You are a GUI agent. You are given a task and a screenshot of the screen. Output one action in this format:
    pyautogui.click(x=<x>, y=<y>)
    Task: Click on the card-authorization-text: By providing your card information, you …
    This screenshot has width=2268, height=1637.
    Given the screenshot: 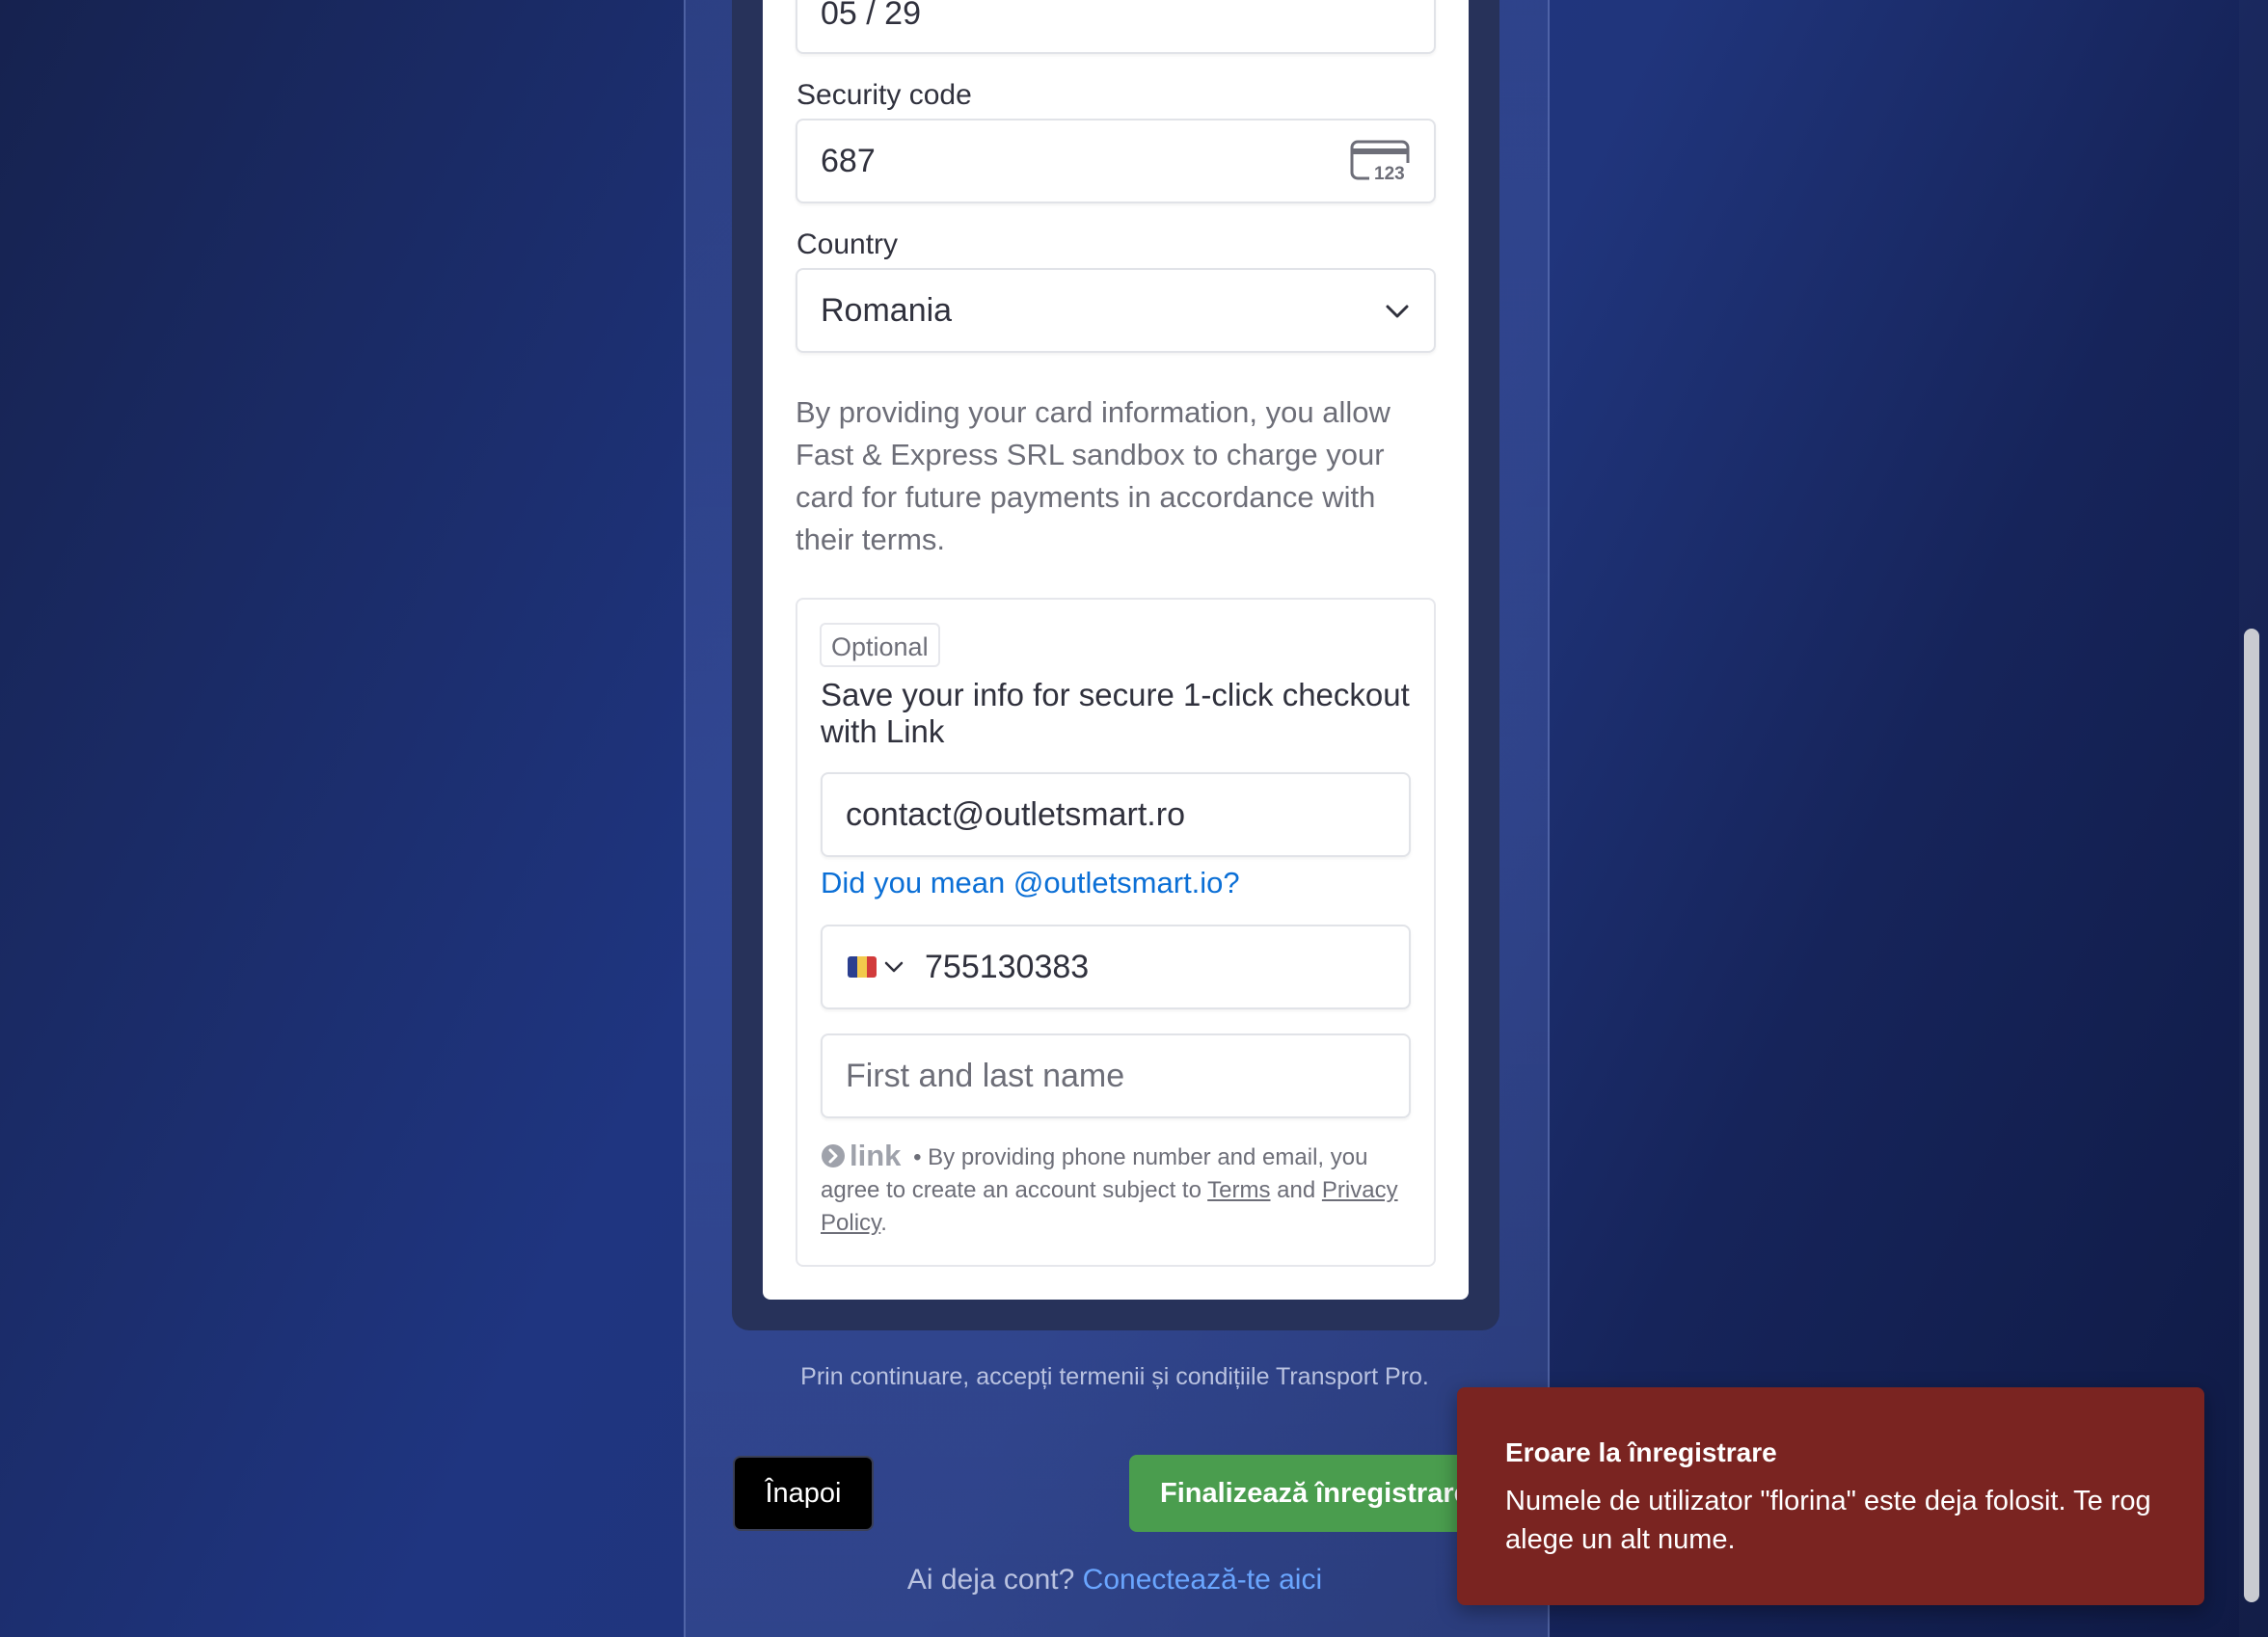 What is the action you would take?
    pyautogui.click(x=1093, y=475)
    